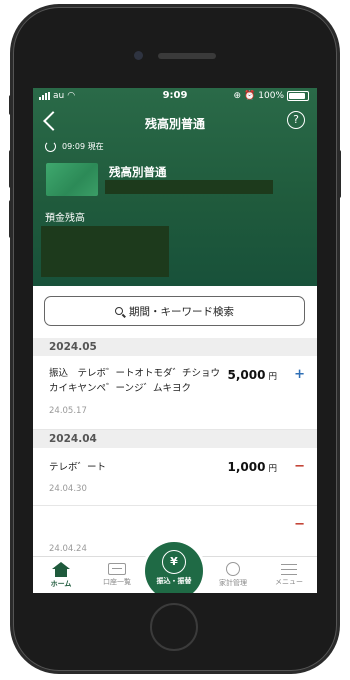  I want to click on deposit-balance-label: 預金残高, so click(65, 218).